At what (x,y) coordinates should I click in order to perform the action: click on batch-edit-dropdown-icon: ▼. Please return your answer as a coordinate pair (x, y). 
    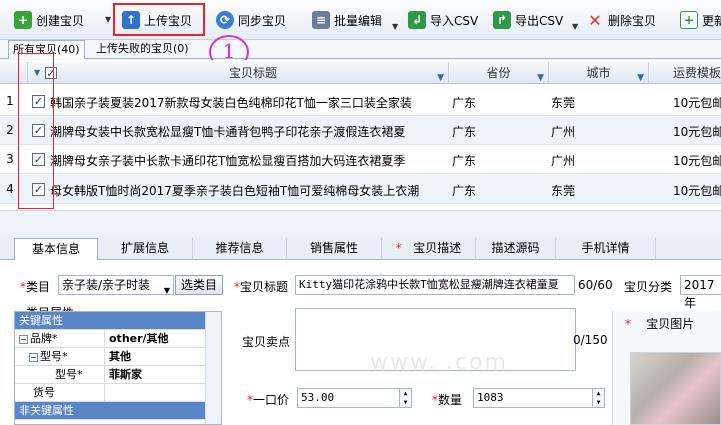
    Looking at the image, I should click on (395, 26).